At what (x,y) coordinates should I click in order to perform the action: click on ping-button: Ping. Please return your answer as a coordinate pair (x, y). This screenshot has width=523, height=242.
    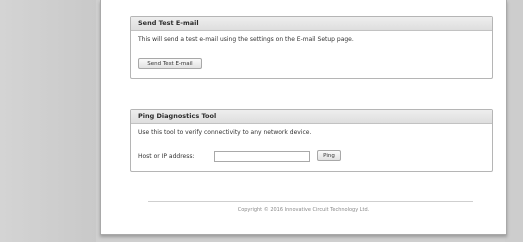
    Looking at the image, I should click on (329, 155).